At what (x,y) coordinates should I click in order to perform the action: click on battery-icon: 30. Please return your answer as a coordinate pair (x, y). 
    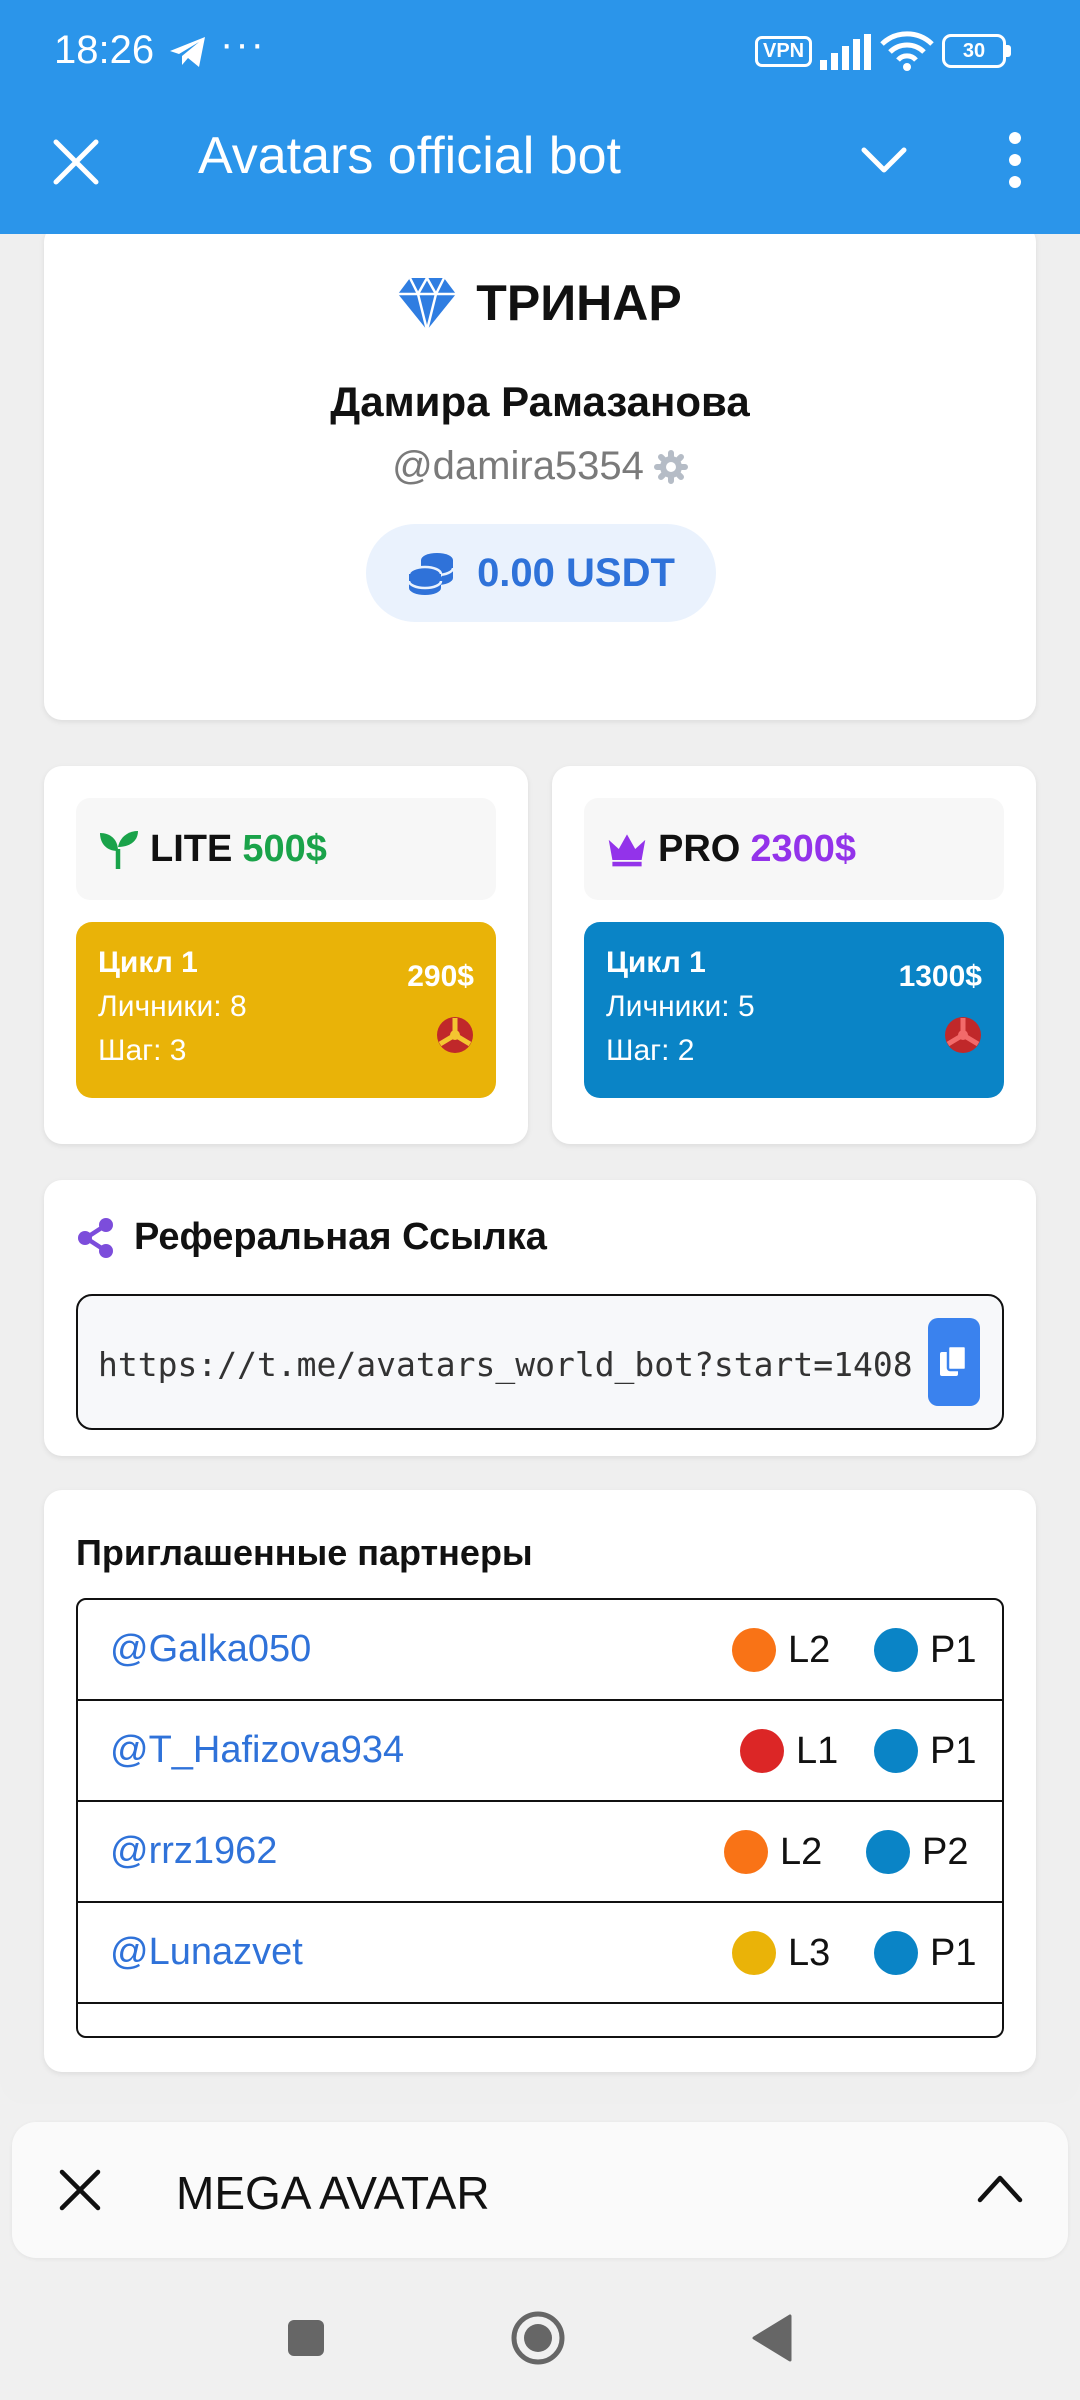
    Looking at the image, I should click on (977, 51).